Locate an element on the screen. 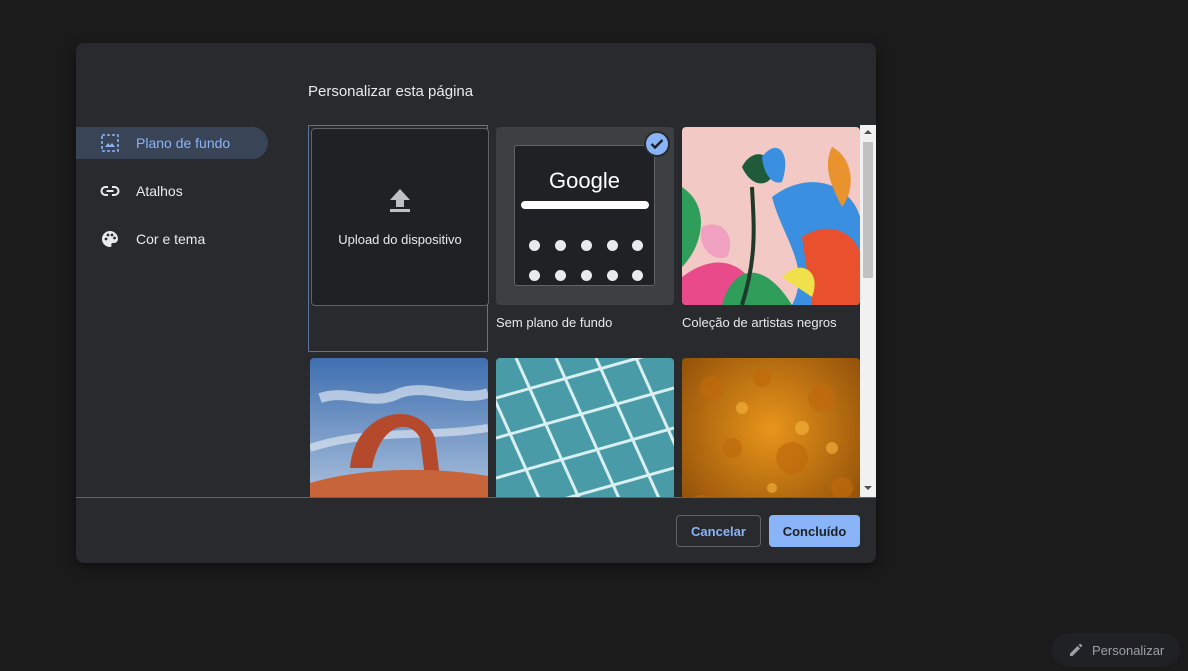 This screenshot has height=671, width=1188. scroll-down-arrow-icon is located at coordinates (868, 488).